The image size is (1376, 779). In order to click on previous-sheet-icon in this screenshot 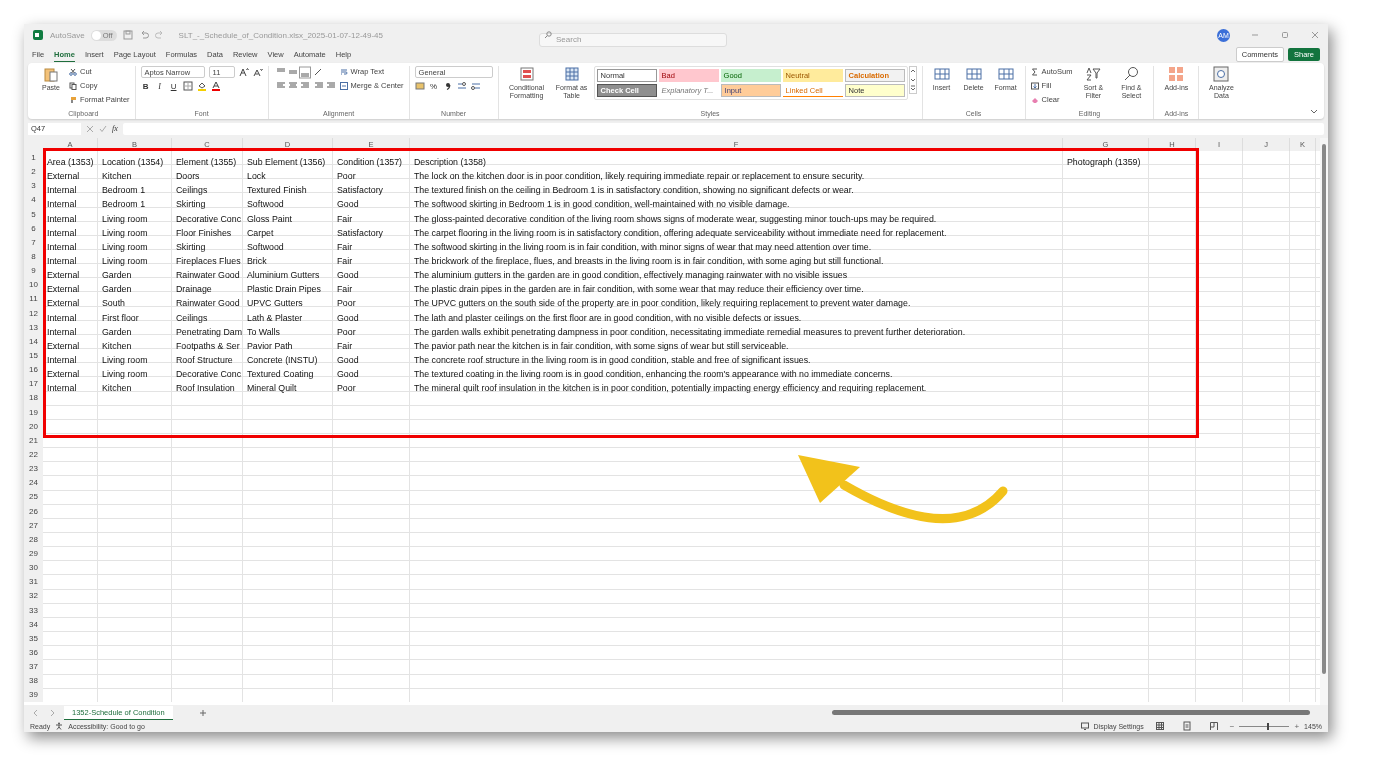, I will do `click(36, 712)`.